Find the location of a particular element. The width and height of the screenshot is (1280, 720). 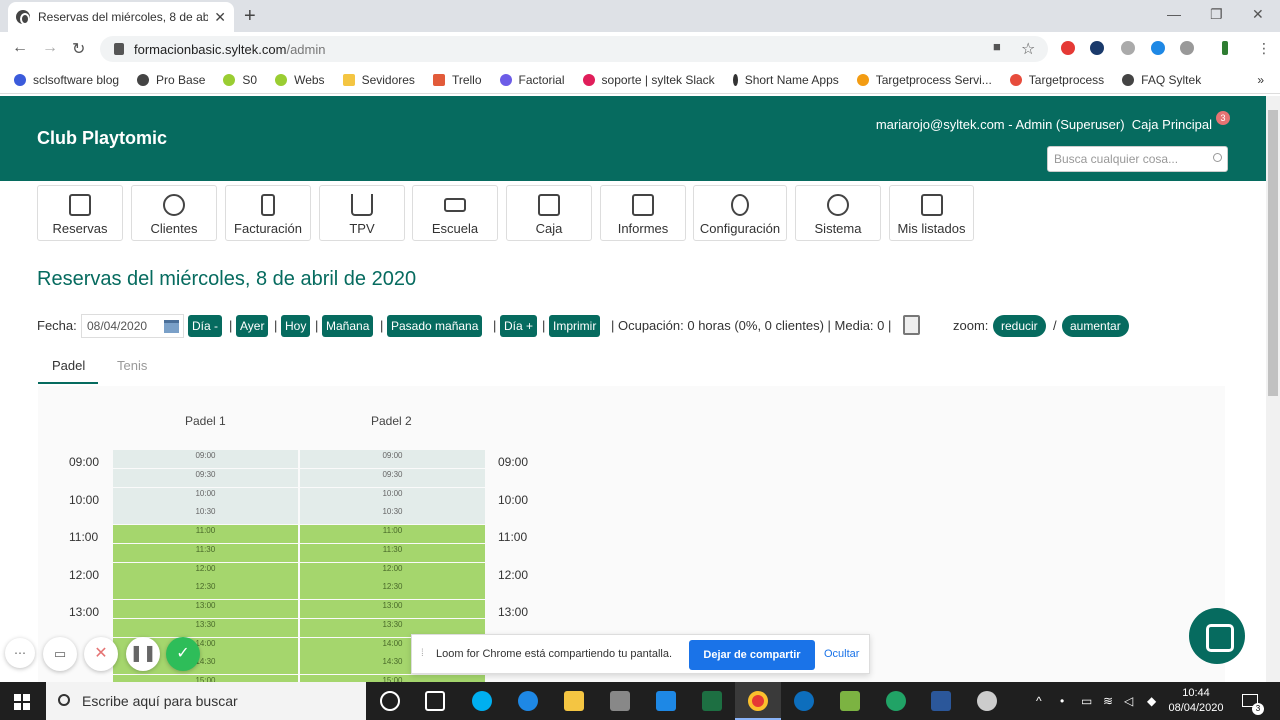

day-plus-button: Día + is located at coordinates (519, 326).